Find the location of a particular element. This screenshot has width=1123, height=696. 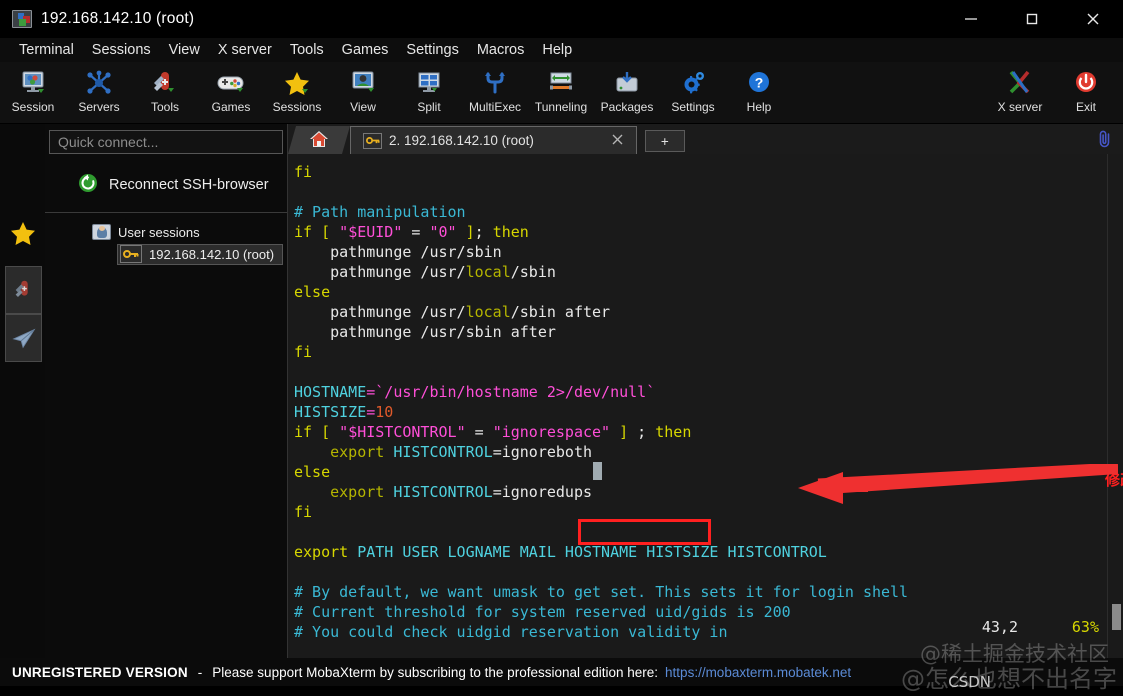

toolbar-button-tunneling: Tunneling is located at coordinates (561, 90).